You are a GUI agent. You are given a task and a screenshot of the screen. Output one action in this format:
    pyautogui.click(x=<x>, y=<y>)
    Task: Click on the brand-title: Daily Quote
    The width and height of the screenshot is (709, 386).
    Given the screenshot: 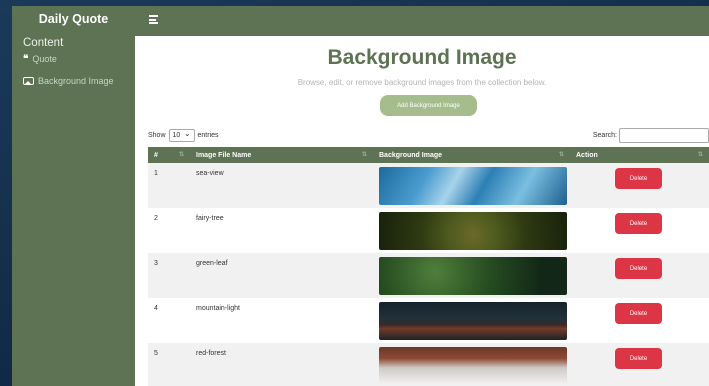 What is the action you would take?
    pyautogui.click(x=73, y=19)
    